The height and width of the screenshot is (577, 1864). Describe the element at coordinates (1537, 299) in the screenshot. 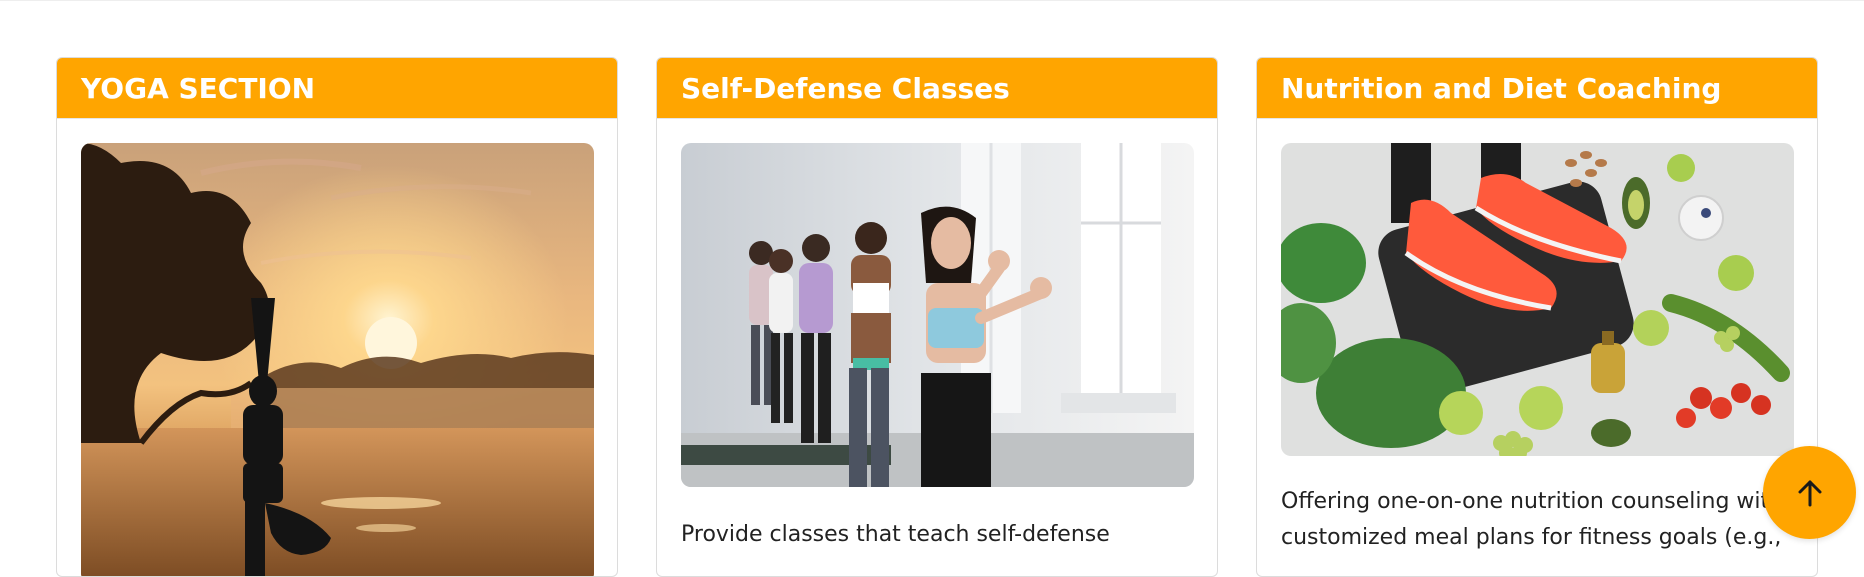

I see `nutrition-image` at that location.